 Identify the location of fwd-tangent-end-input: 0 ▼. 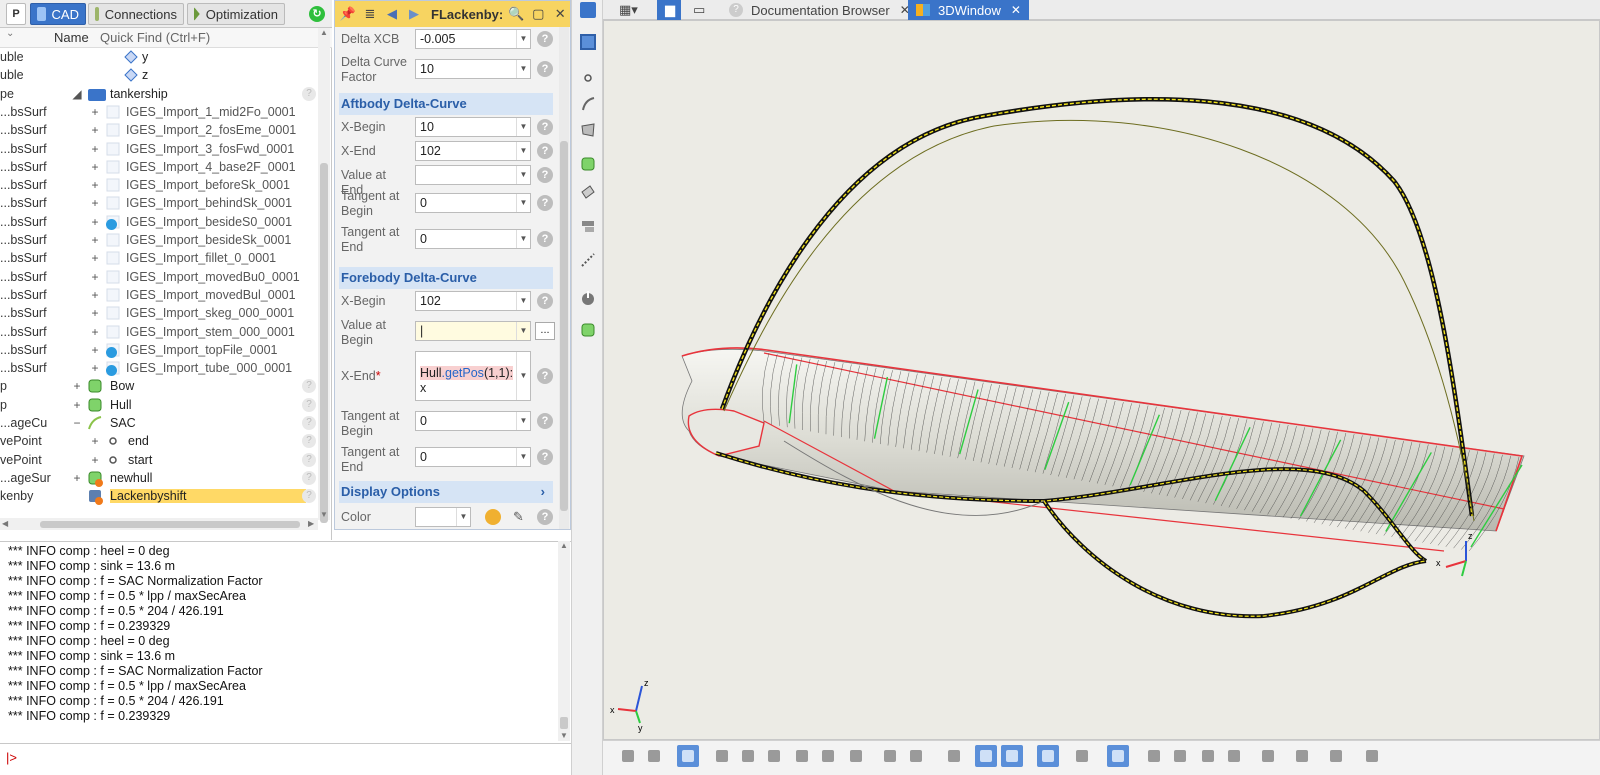
(473, 457).